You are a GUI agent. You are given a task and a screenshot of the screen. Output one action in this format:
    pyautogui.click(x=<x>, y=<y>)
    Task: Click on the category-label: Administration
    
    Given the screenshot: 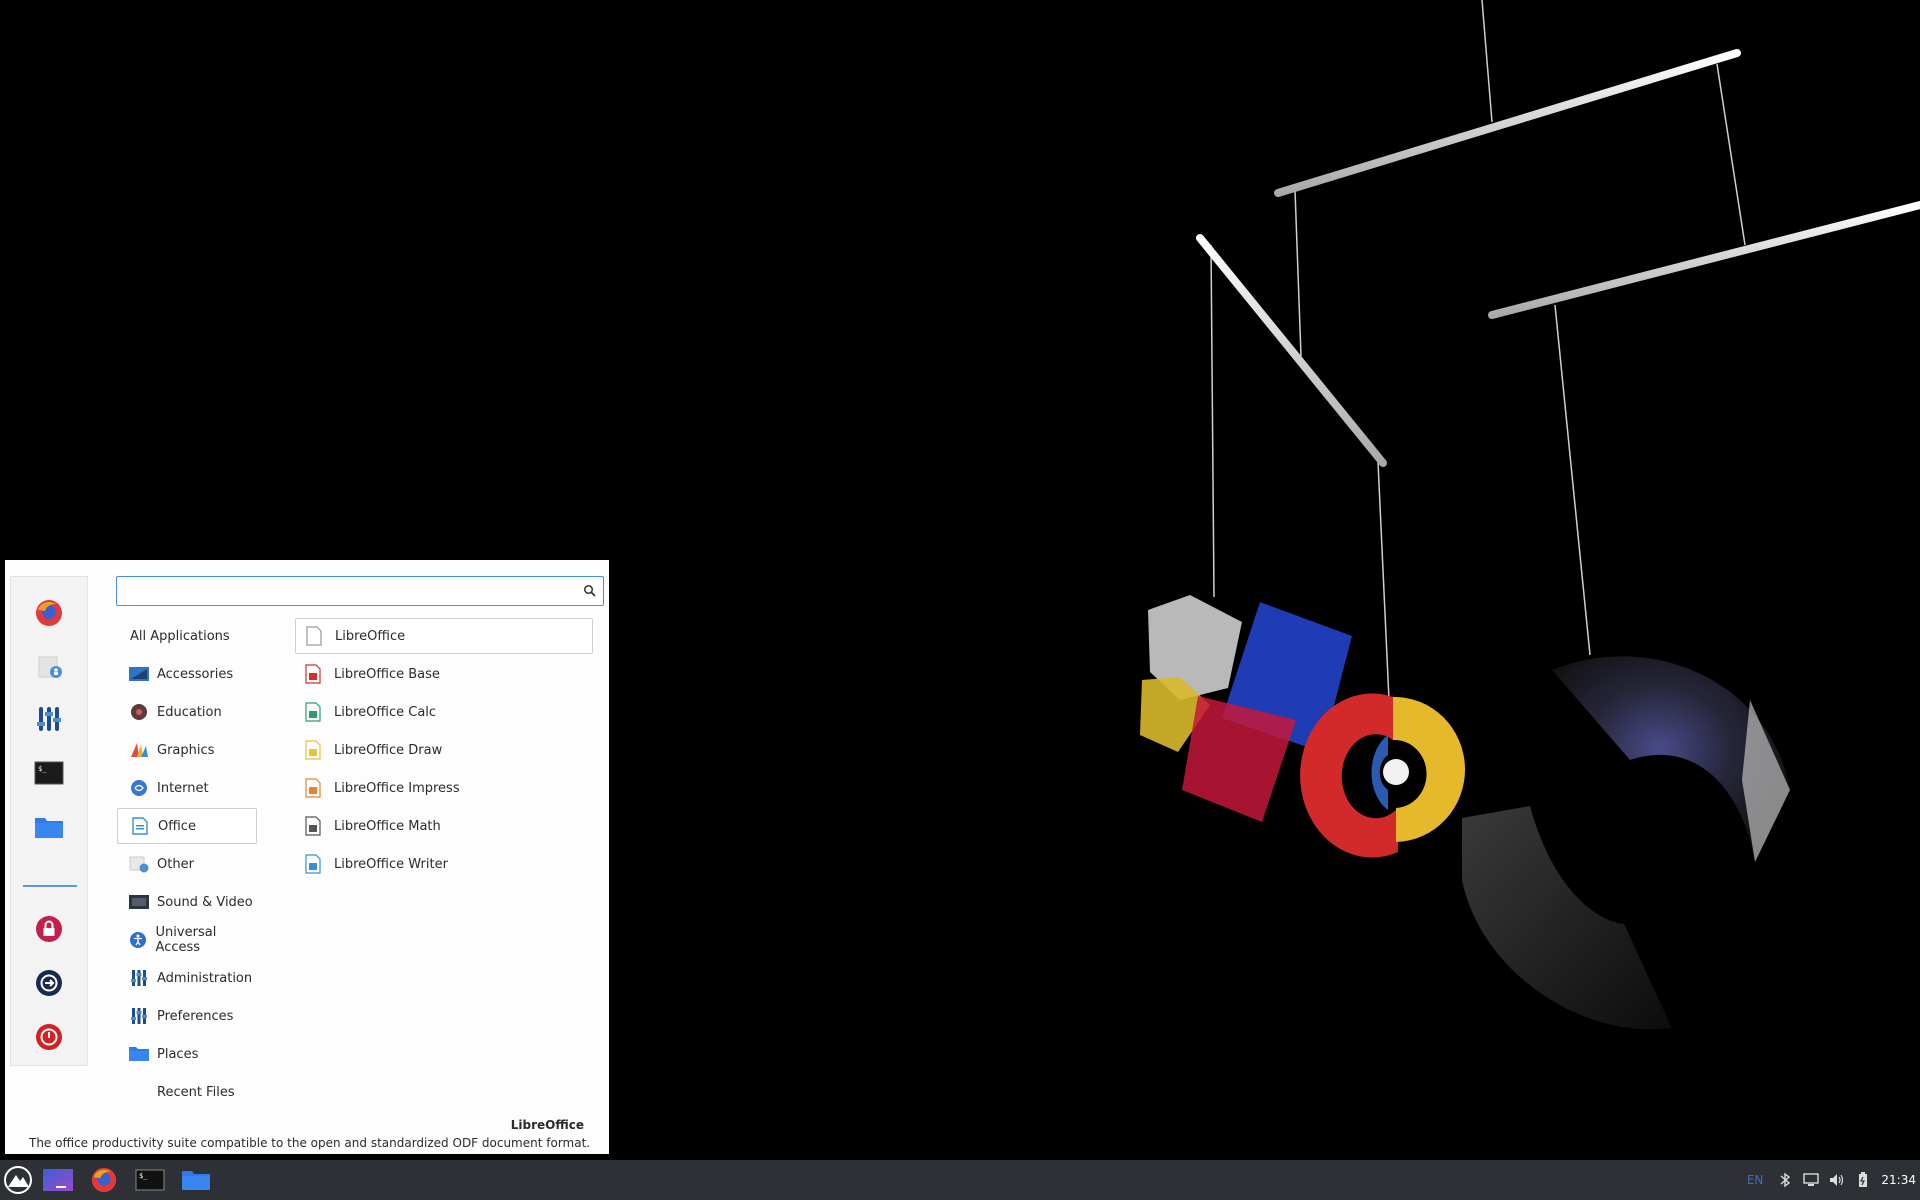 What is the action you would take?
    pyautogui.click(x=205, y=978)
    